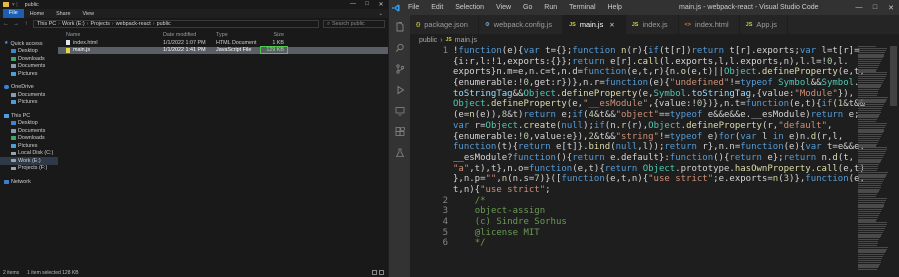  I want to click on menu-view: View, so click(503, 7).